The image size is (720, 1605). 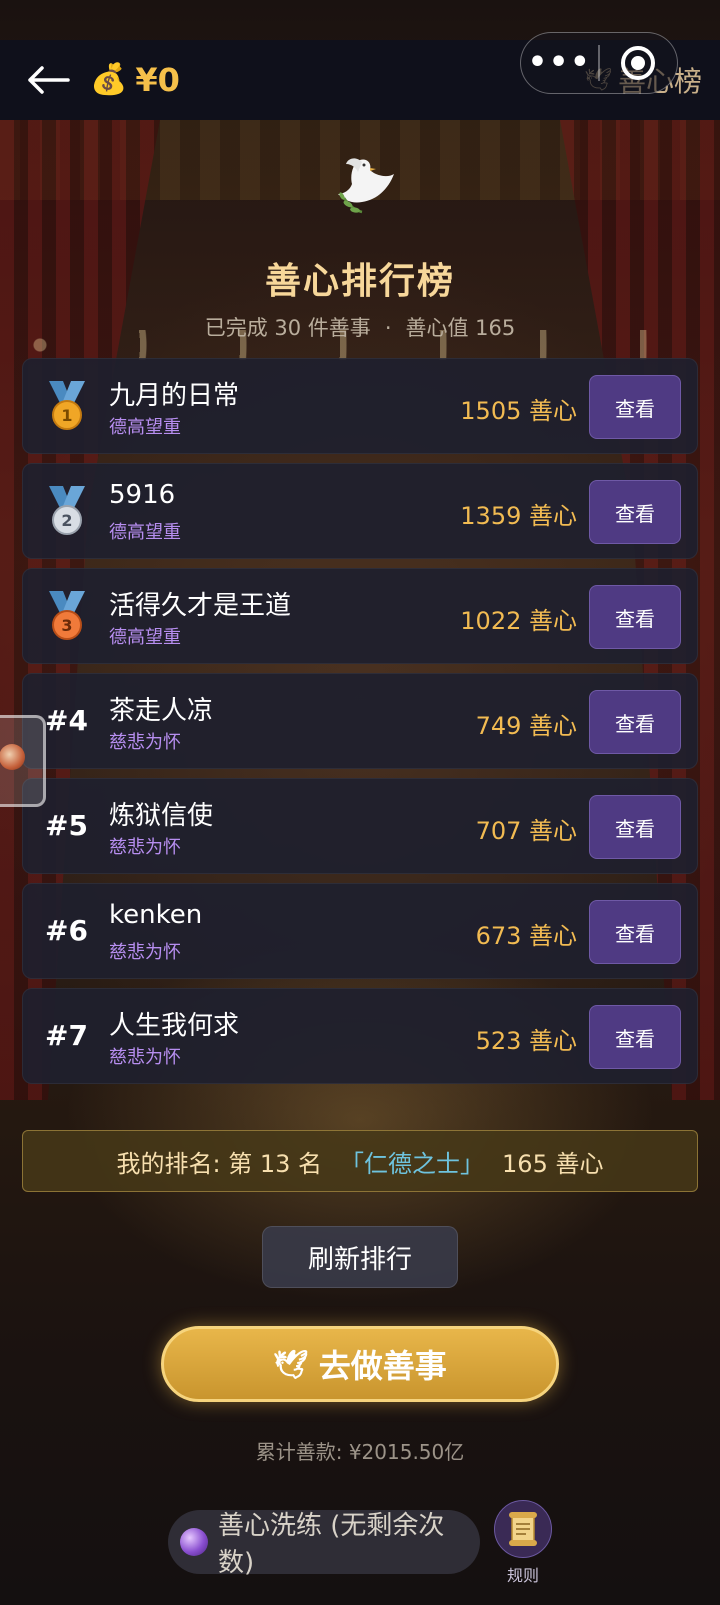 I want to click on player-score: 749 善心, so click(x=526, y=726).